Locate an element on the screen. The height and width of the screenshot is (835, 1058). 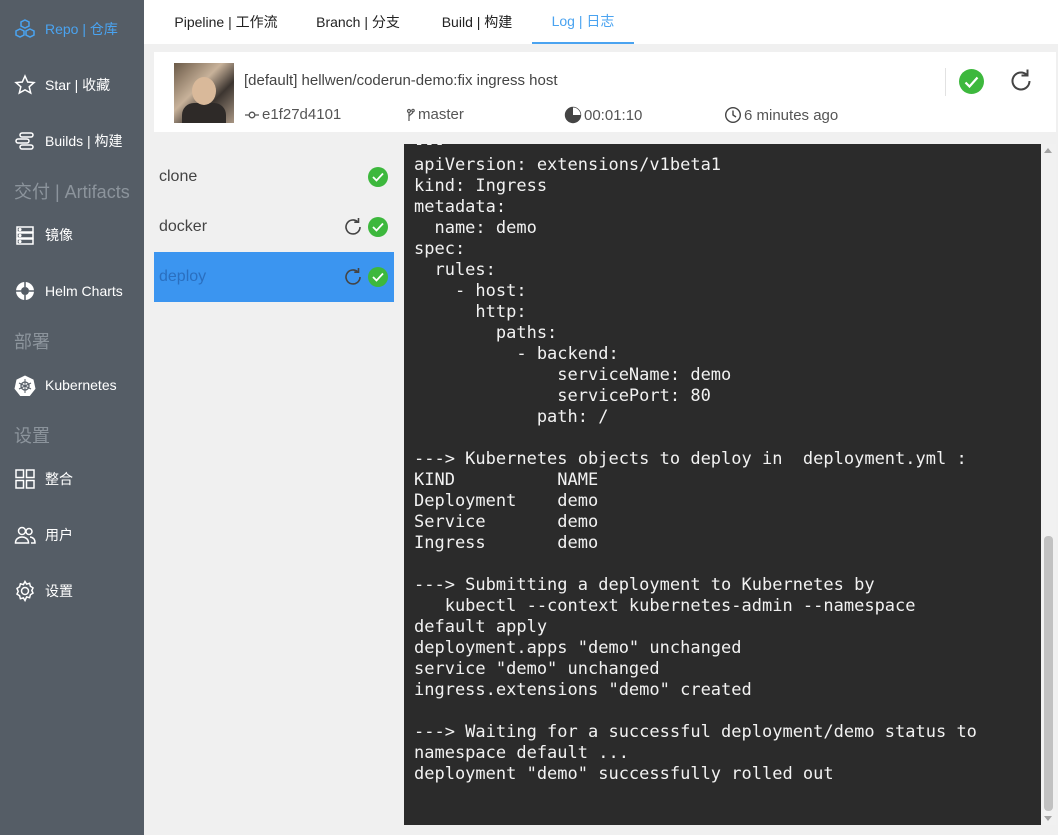
scroll-up-arrow is located at coordinates (1048, 150).